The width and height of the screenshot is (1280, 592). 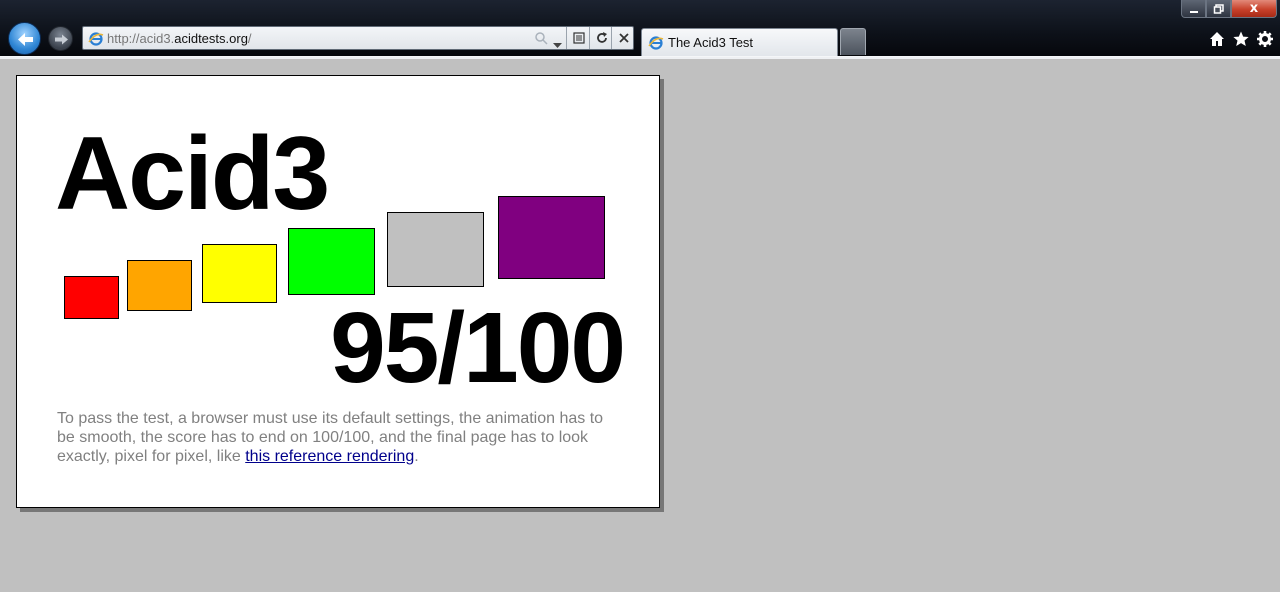 I want to click on forward-arrow-icon, so click(x=61, y=39).